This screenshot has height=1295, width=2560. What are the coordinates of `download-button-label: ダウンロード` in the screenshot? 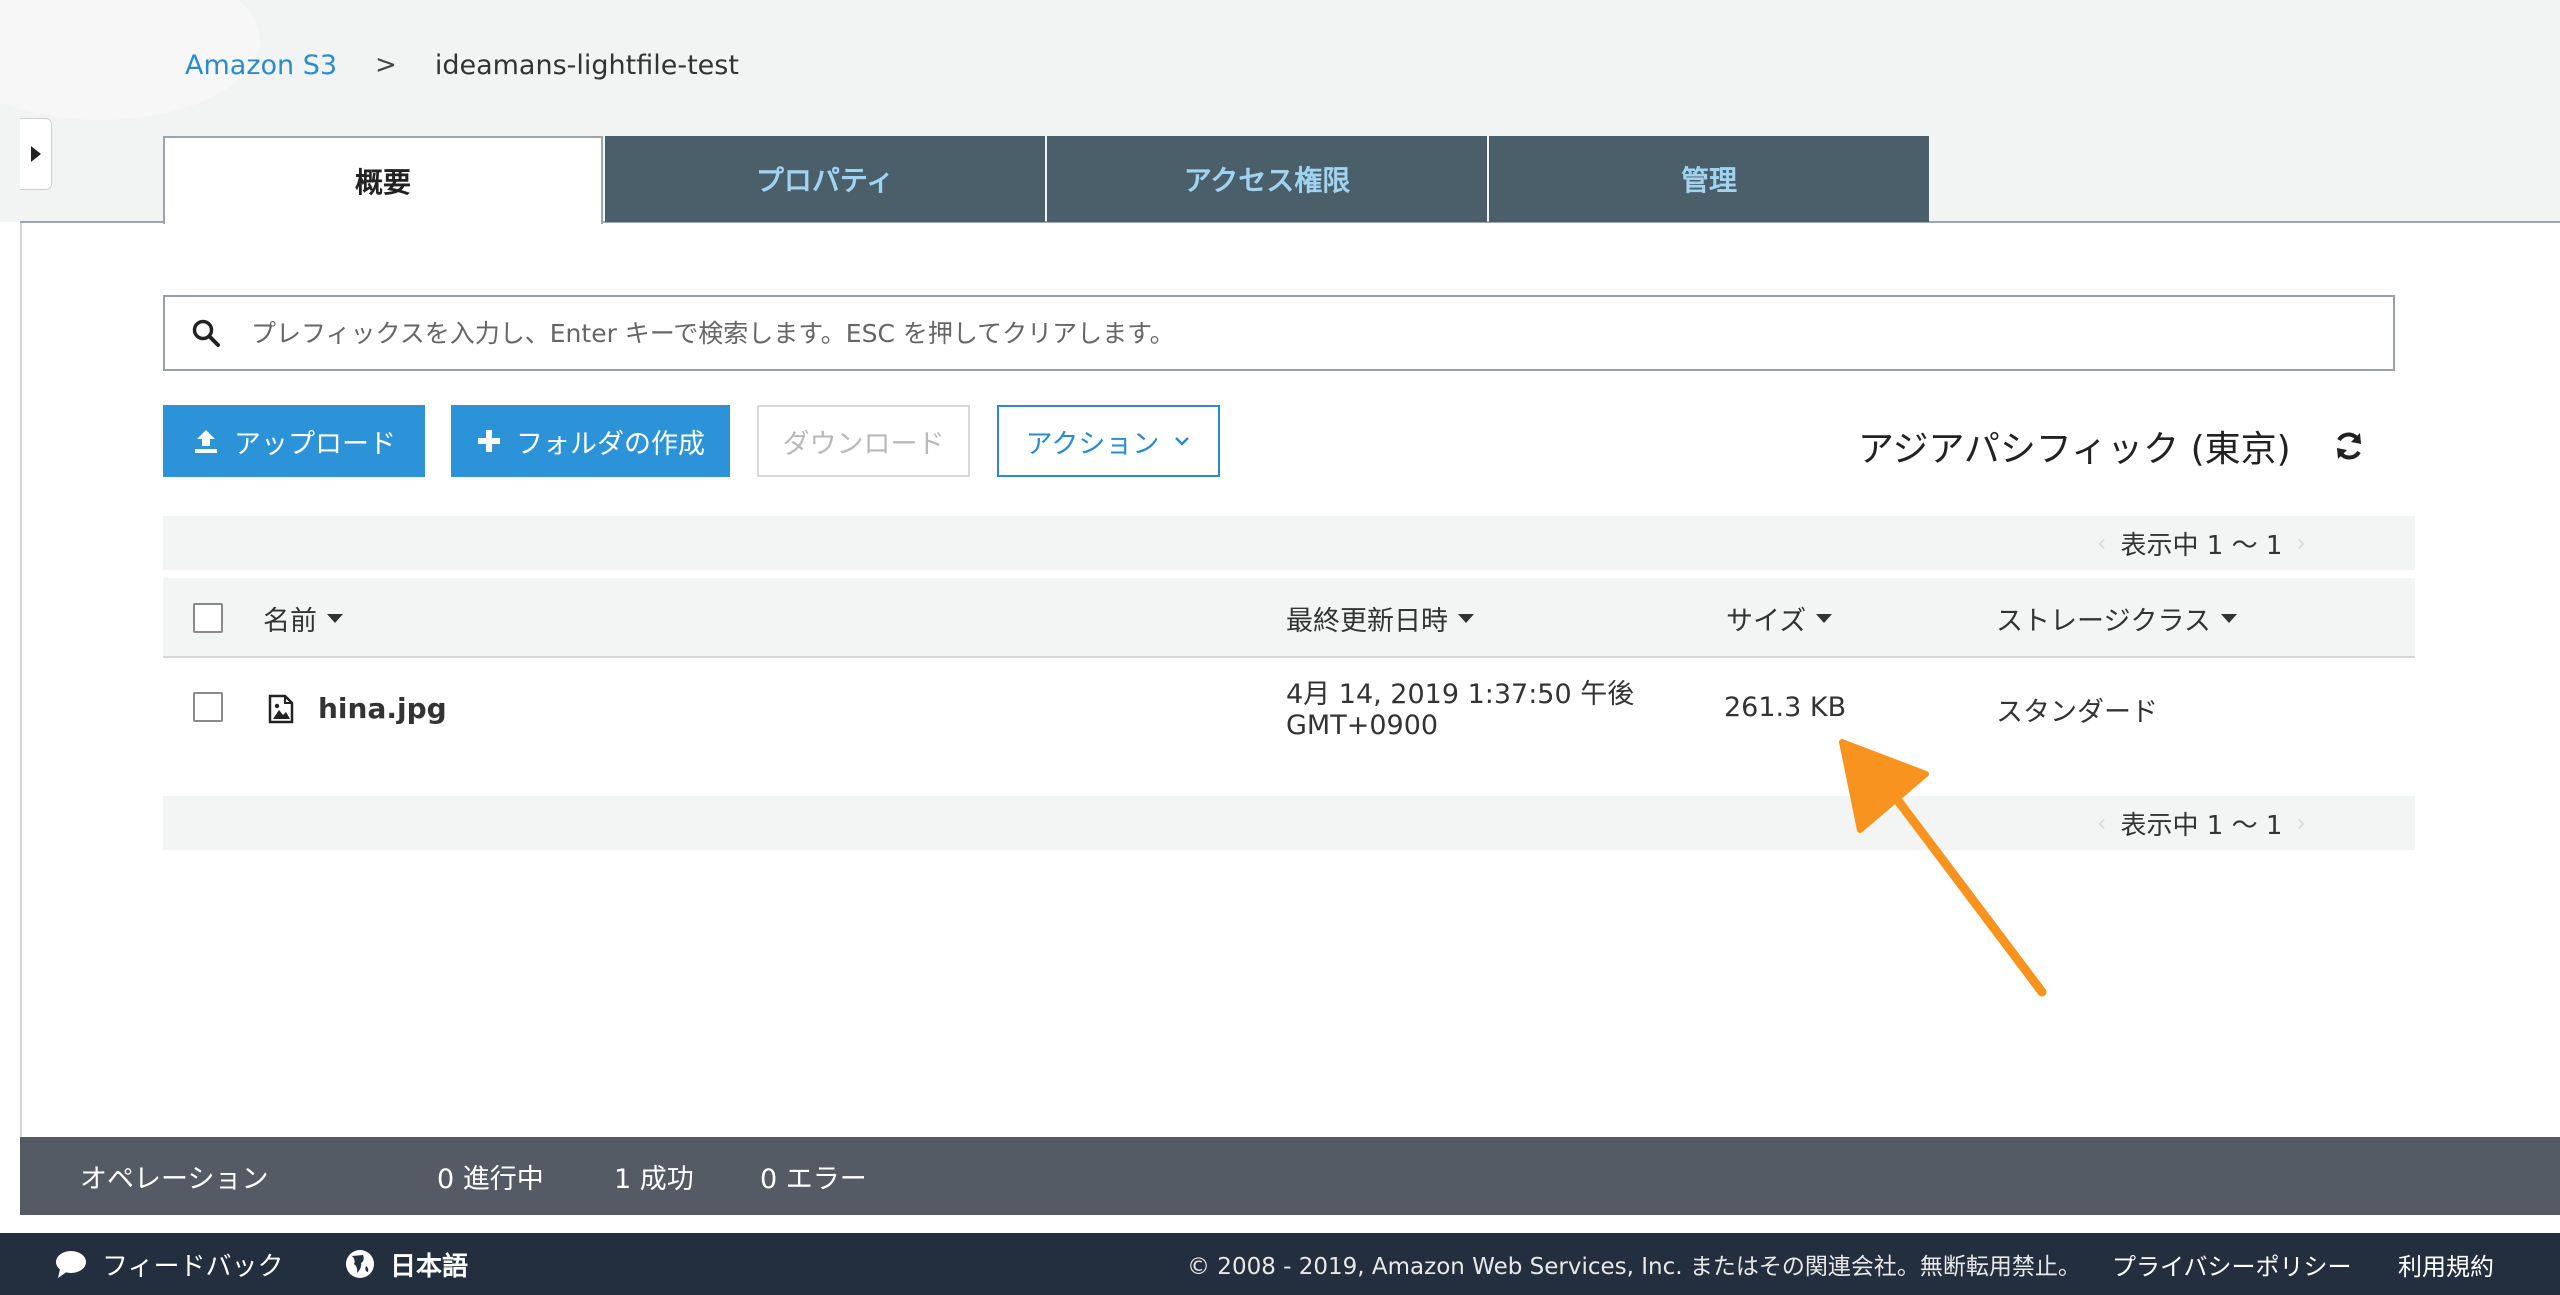 It's located at (863, 444).